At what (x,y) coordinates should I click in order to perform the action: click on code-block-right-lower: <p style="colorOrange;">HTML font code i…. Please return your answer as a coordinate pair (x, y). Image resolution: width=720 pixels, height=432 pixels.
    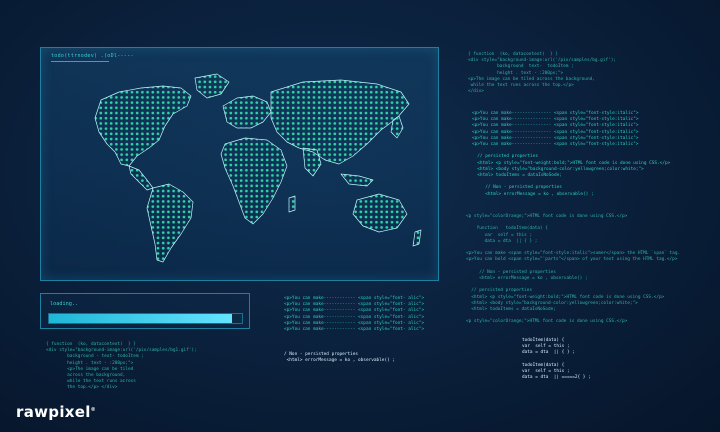
    Looking at the image, I should click on (573, 270).